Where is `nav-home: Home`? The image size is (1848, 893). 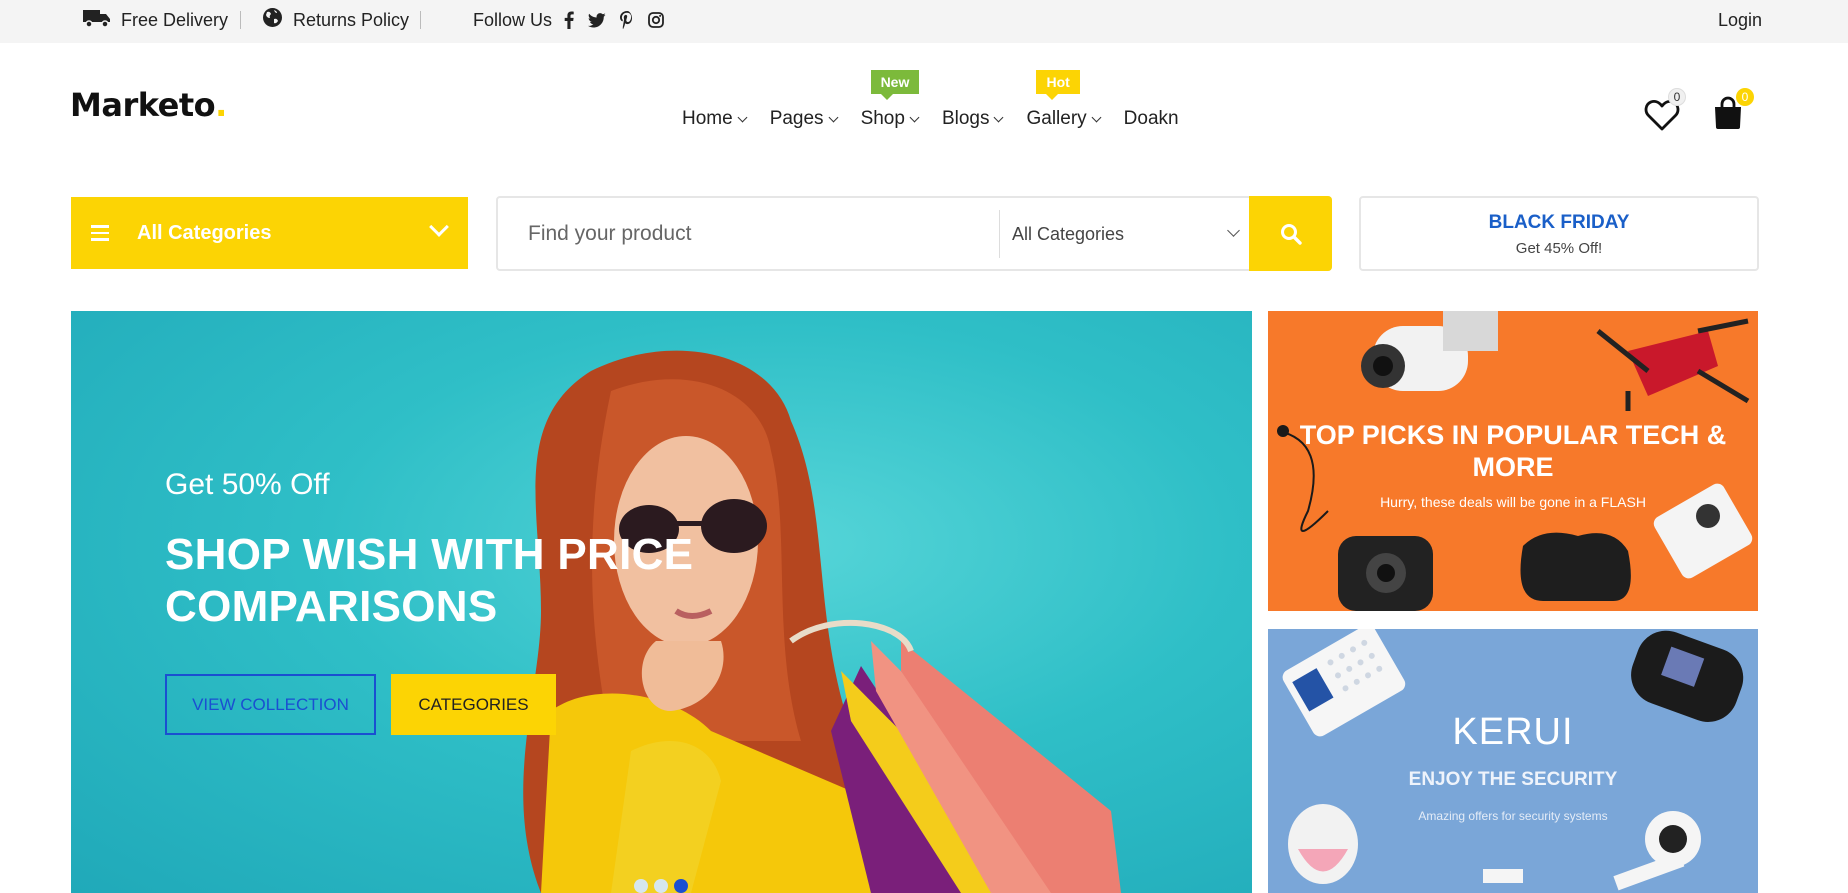 nav-home: Home is located at coordinates (715, 119).